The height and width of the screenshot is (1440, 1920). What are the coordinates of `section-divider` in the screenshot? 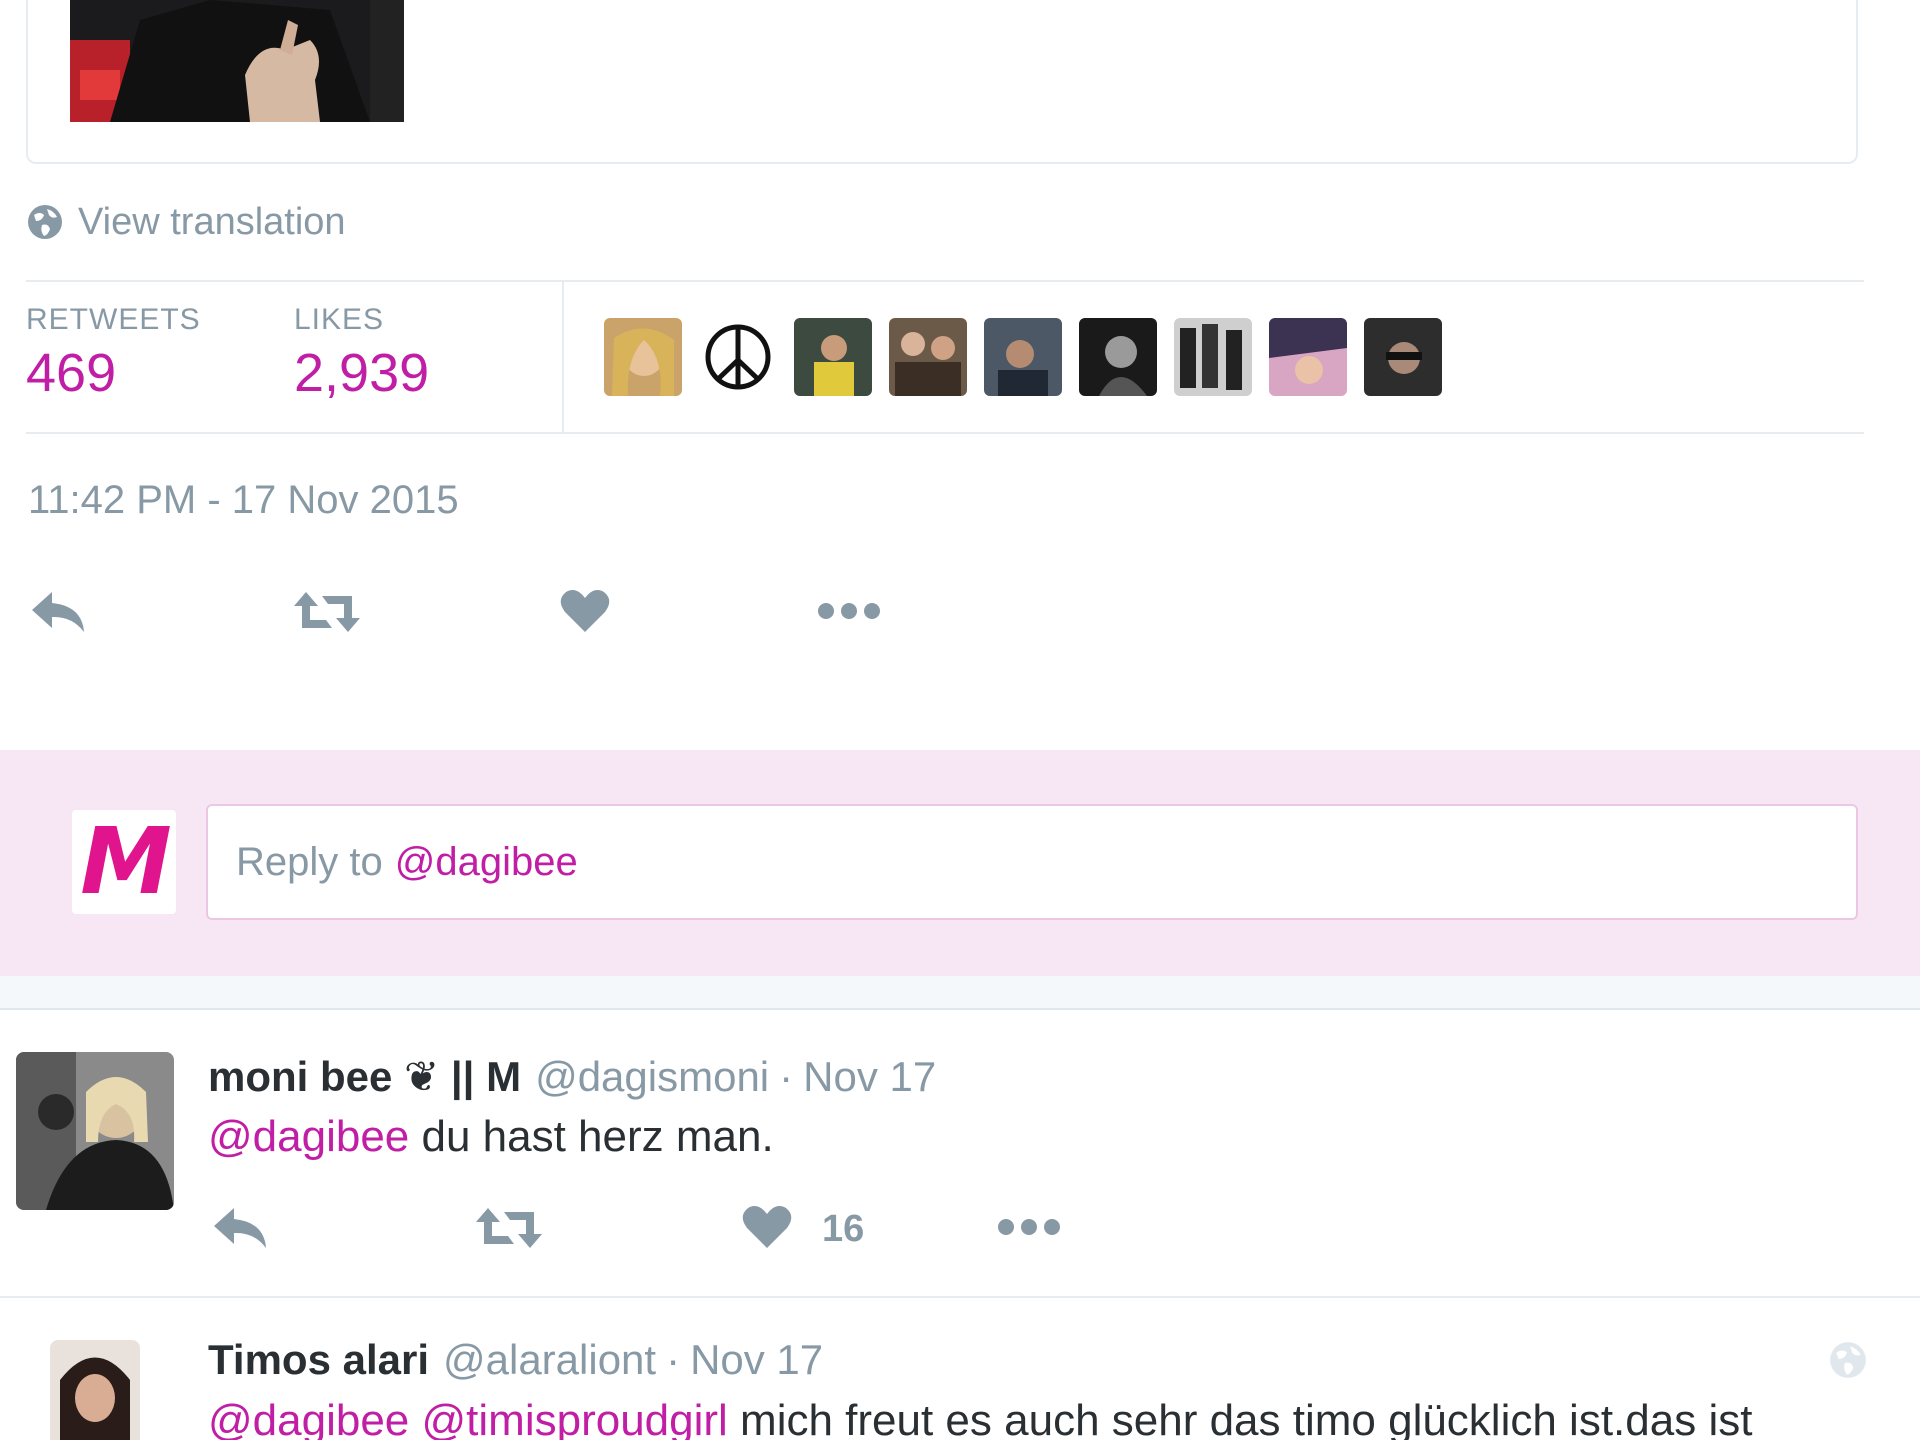 It's located at (960, 993).